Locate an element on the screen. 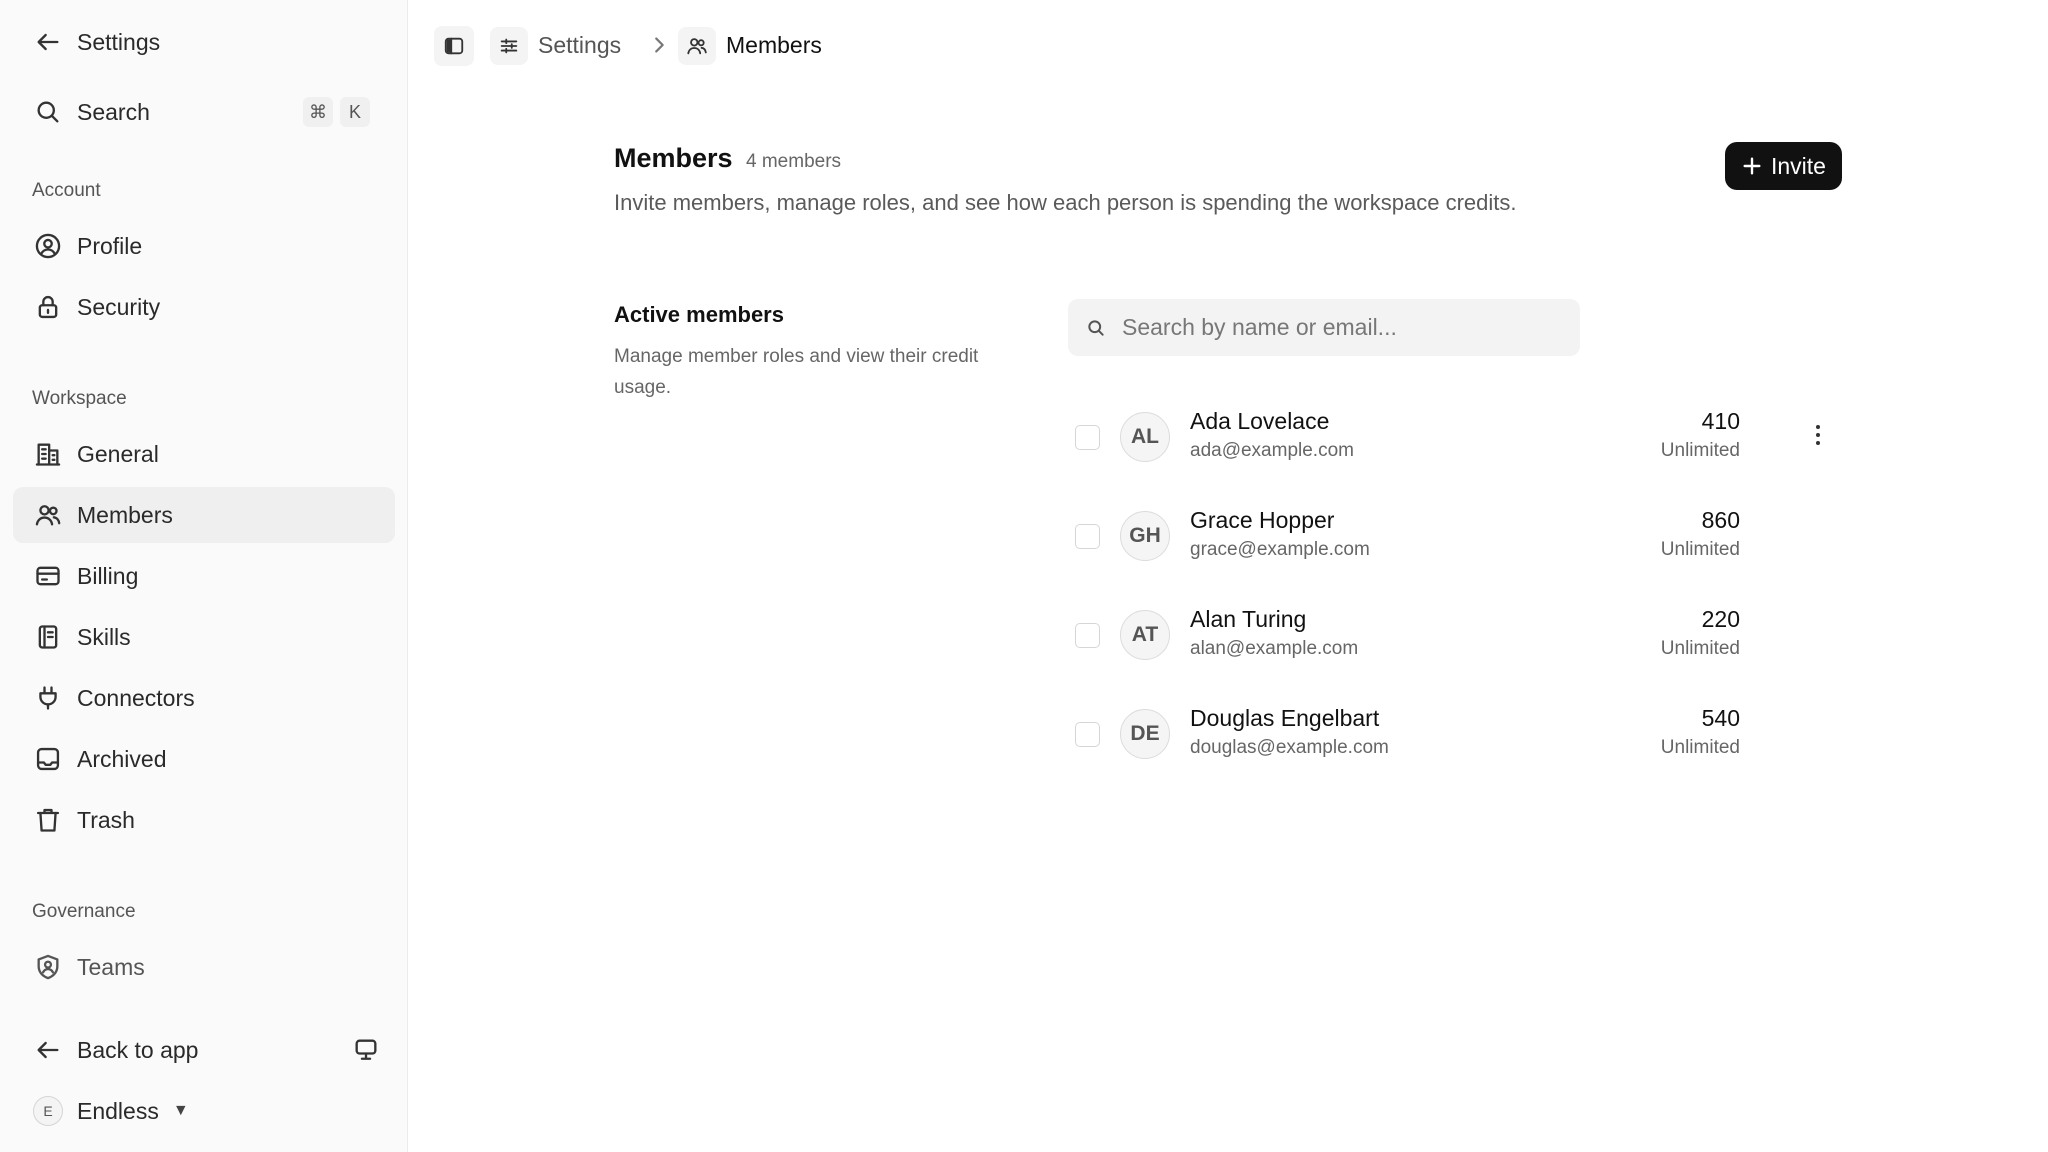  sidebar-item-label: Skills is located at coordinates (104, 636).